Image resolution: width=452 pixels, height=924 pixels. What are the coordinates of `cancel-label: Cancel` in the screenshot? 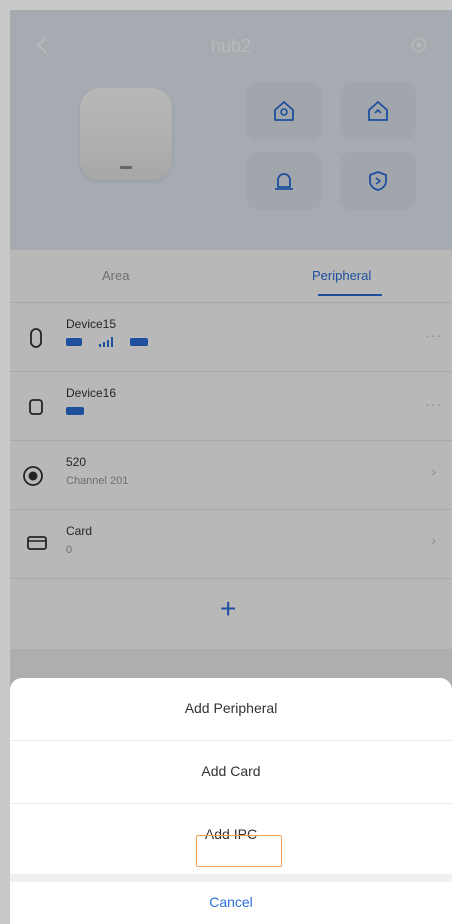 It's located at (231, 902).